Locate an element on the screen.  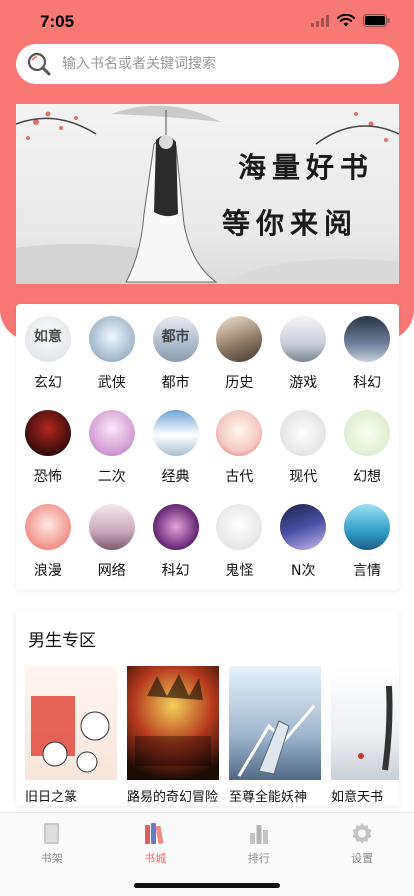
category-item: 现代 is located at coordinates (303, 453).